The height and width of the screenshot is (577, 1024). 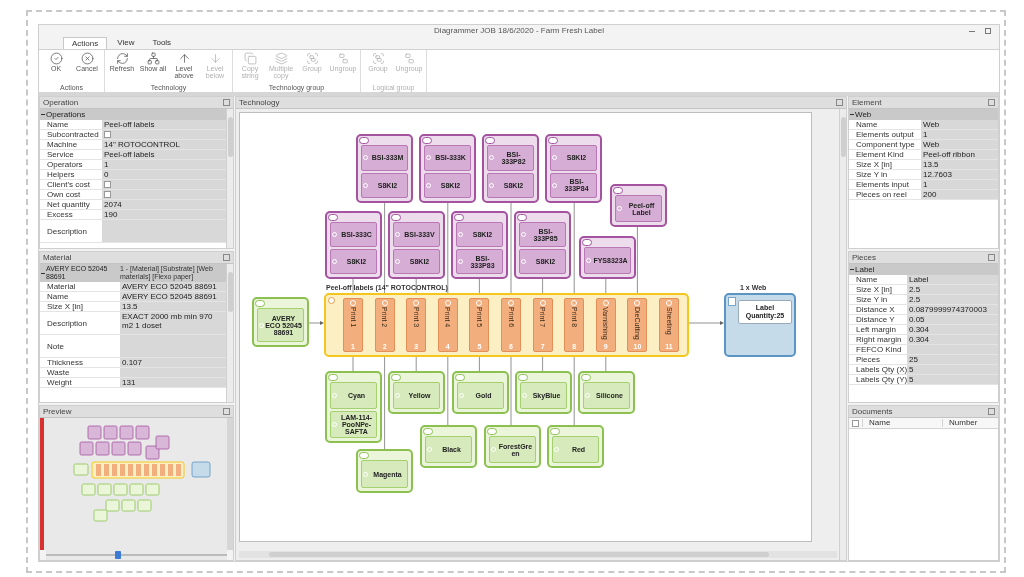 What do you see at coordinates (959, 154) in the screenshot?
I see `property-value: Peel-off ribbon` at bounding box center [959, 154].